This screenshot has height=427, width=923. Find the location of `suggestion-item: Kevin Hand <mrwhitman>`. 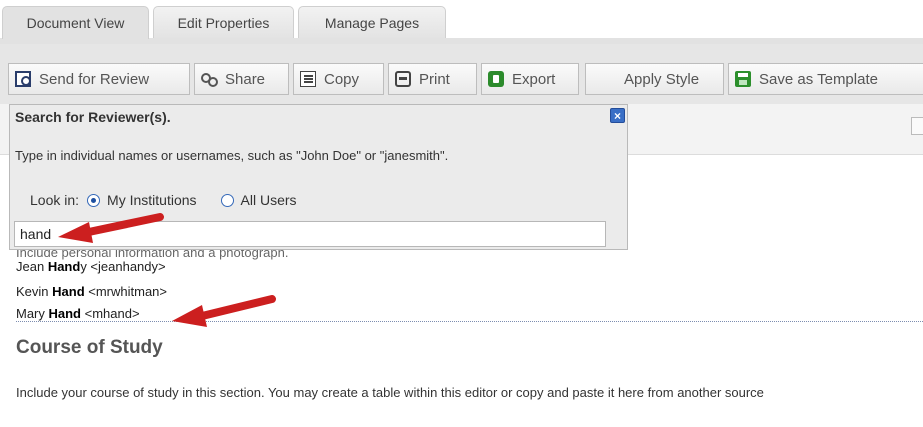

suggestion-item: Kevin Hand <mrwhitman> is located at coordinates (91, 291).